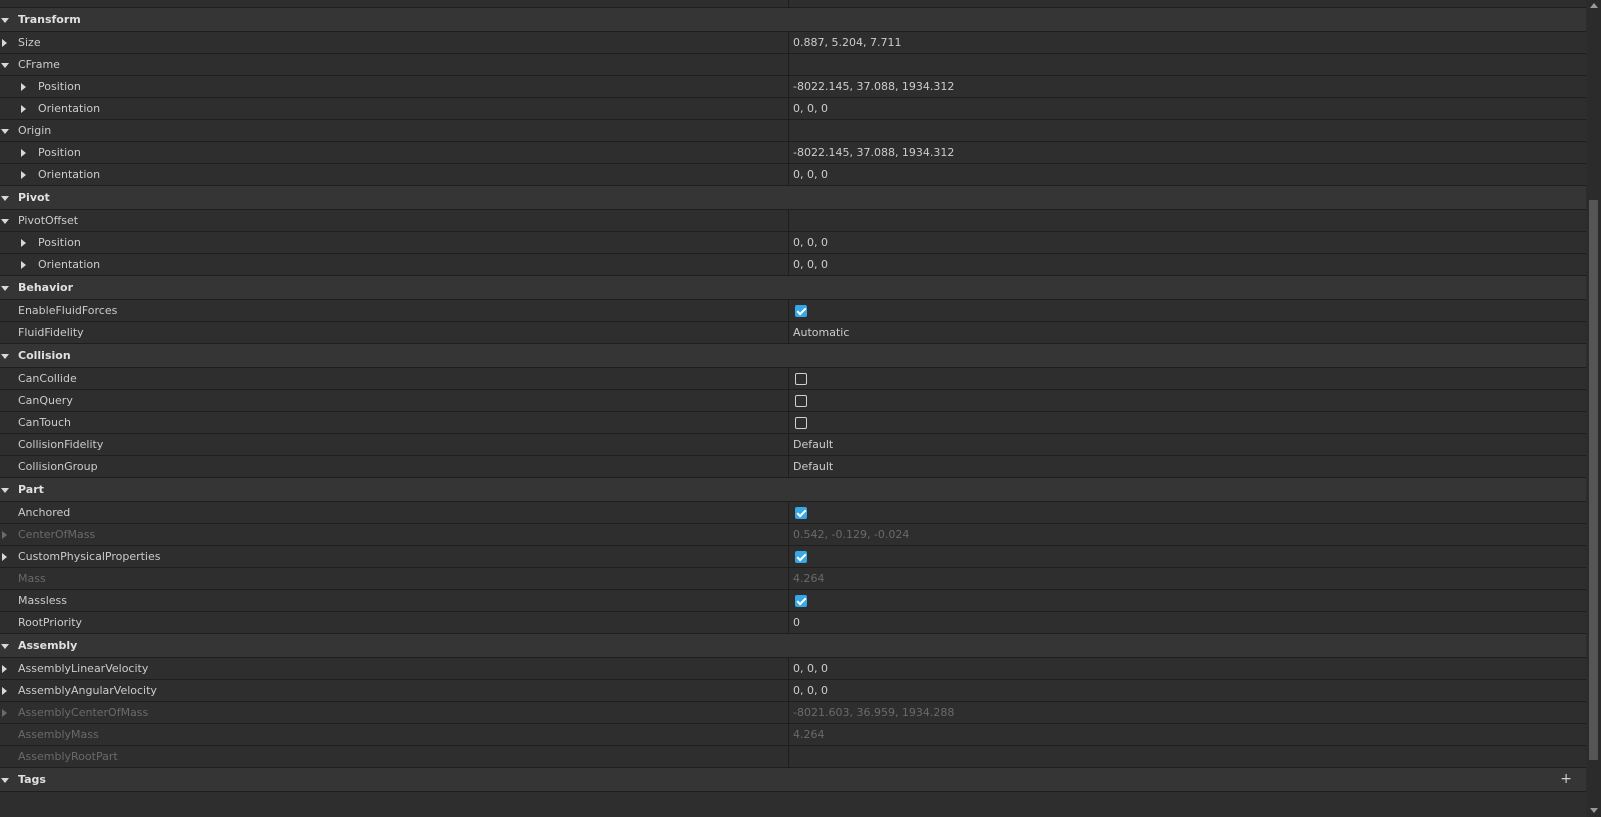 The width and height of the screenshot is (1601, 817). What do you see at coordinates (1594, 810) in the screenshot?
I see `scroll-down-arrow-icon` at bounding box center [1594, 810].